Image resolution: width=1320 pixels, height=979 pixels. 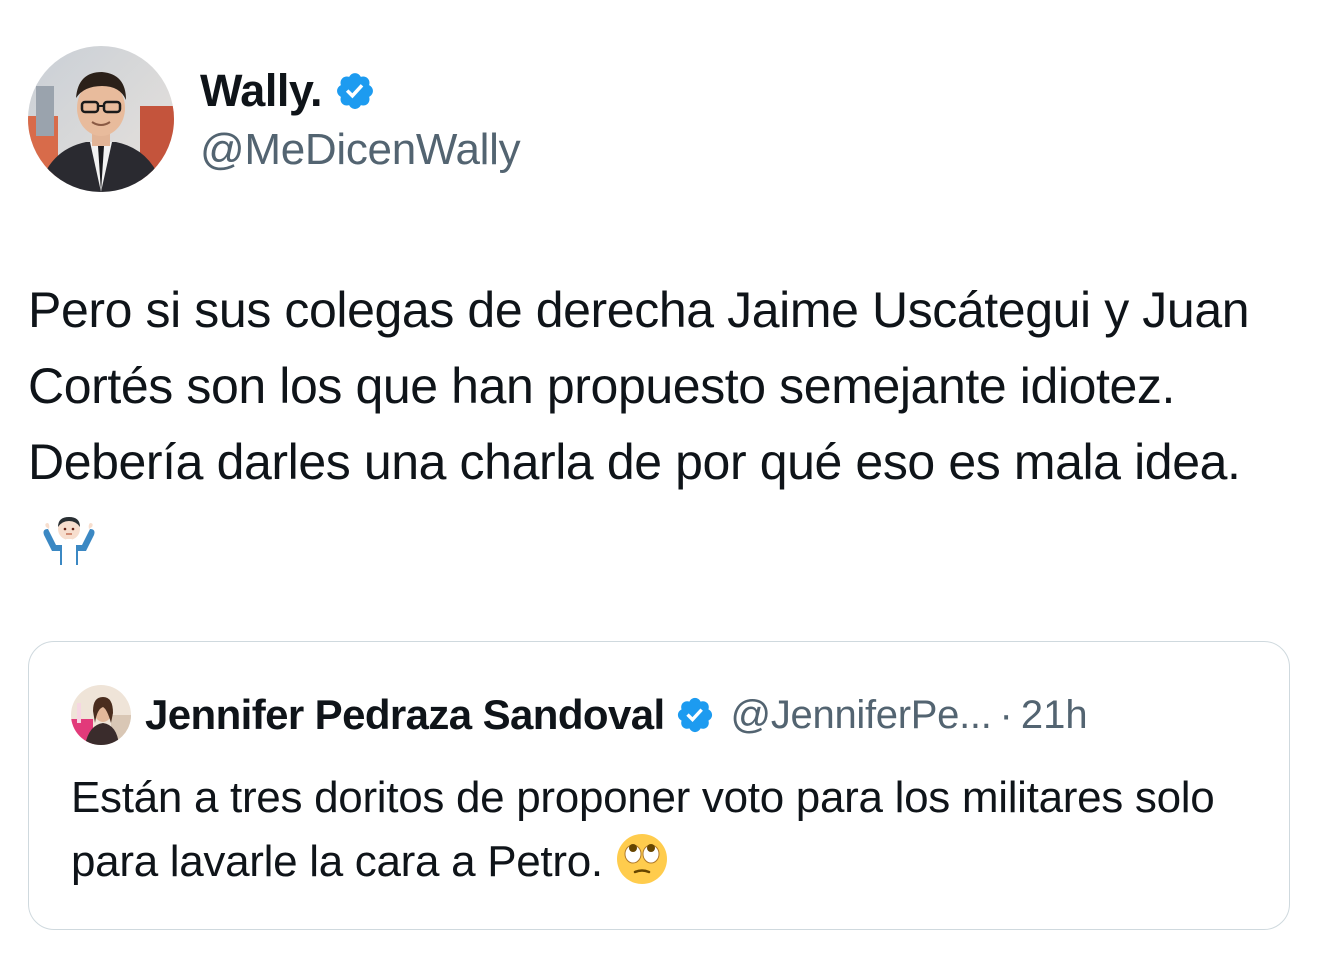 I want to click on person-shrugging-emoji-icon, so click(x=69, y=548).